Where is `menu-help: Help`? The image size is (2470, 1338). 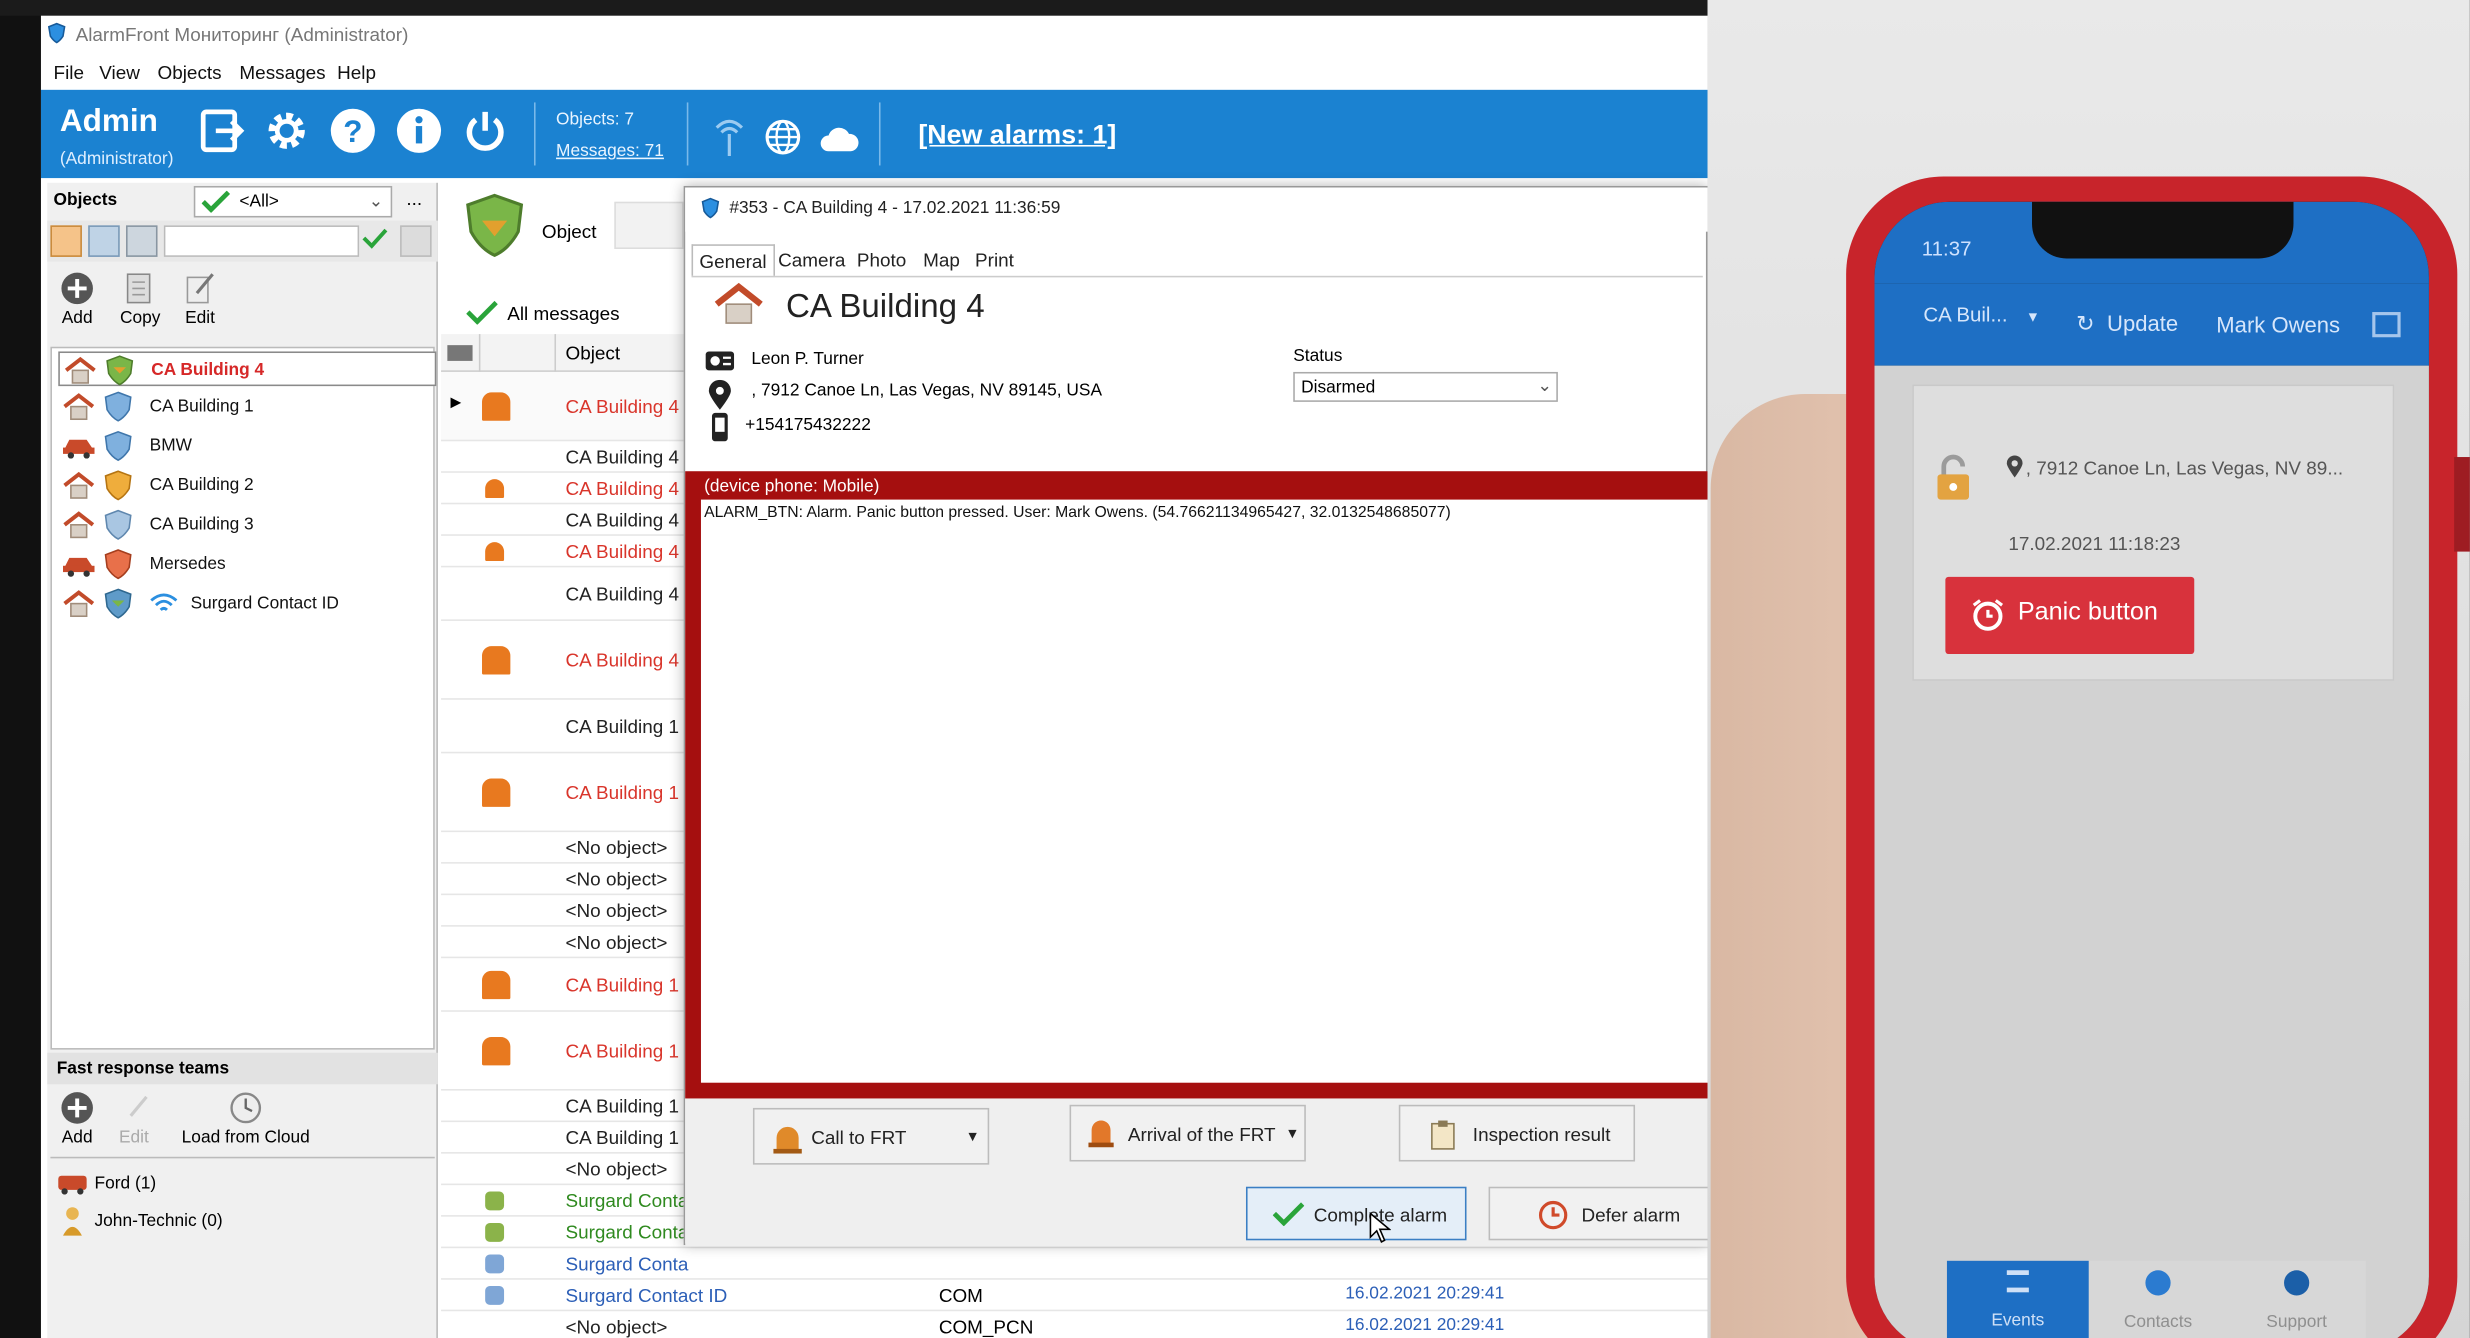 menu-help: Help is located at coordinates (356, 72).